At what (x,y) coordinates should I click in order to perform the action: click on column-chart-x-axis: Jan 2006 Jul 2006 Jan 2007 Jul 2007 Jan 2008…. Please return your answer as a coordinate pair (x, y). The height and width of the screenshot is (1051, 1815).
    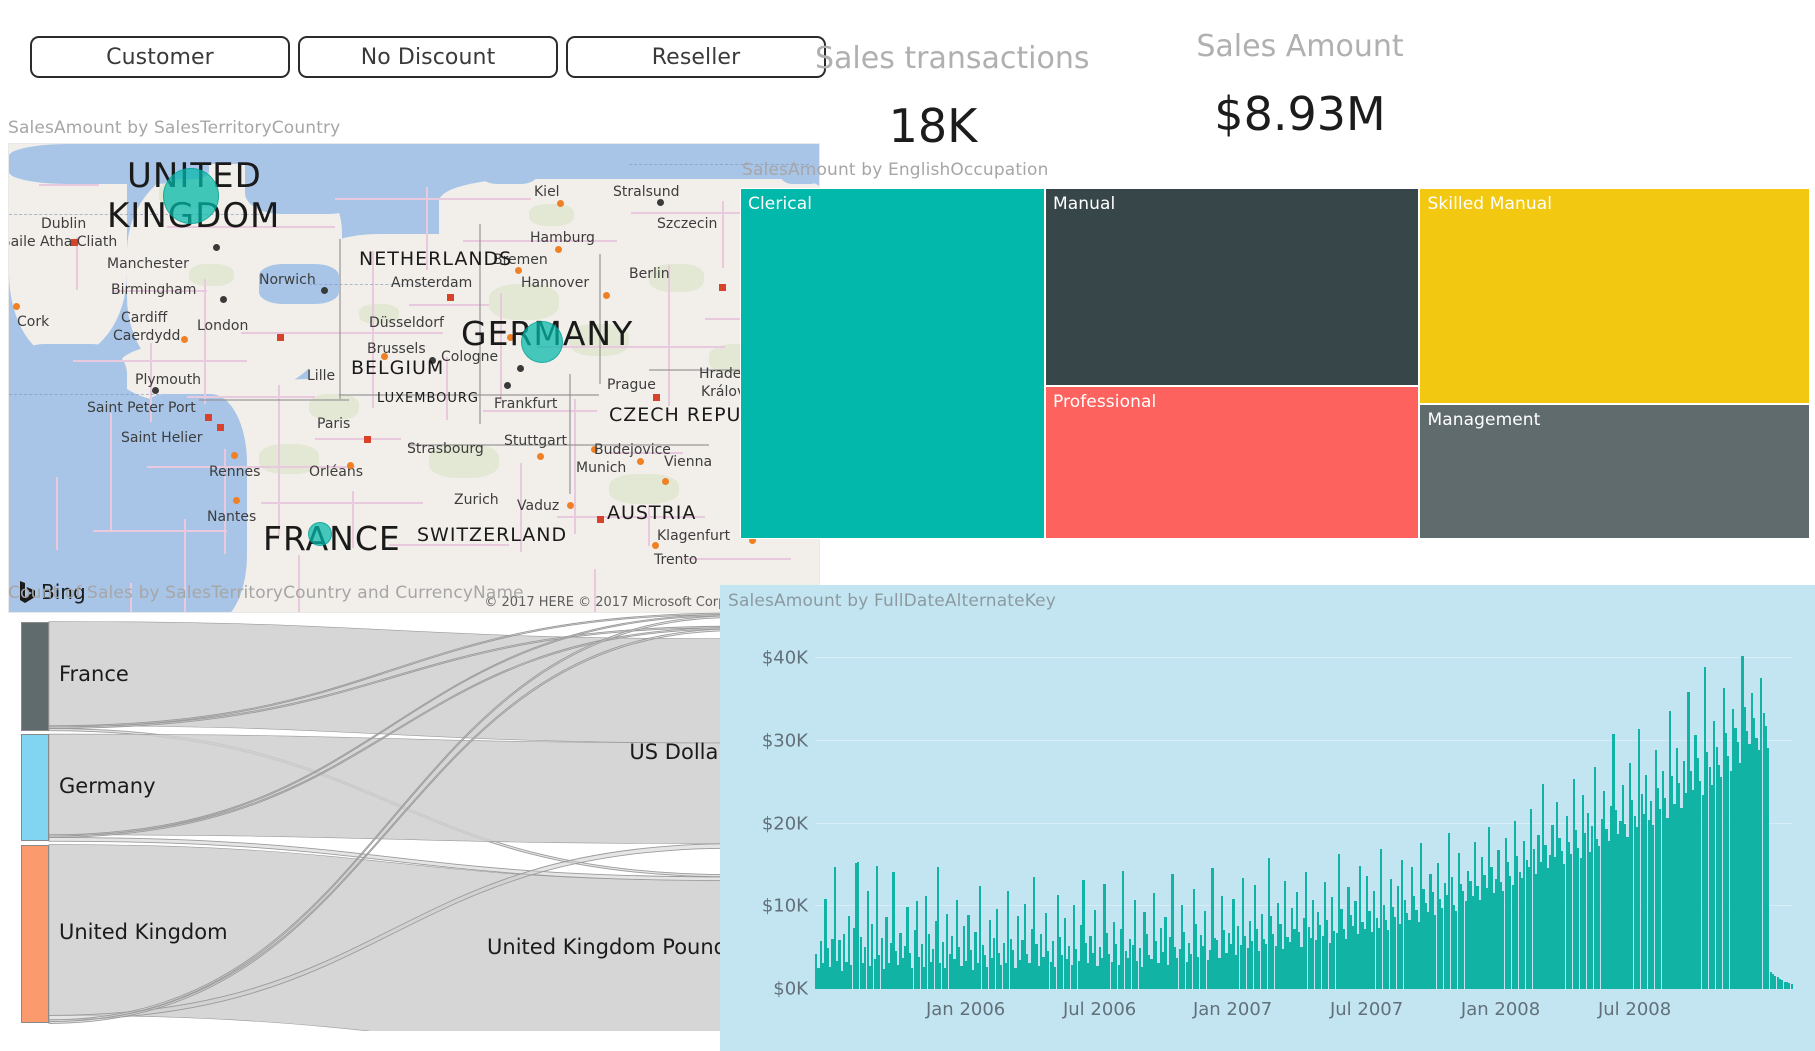
    Looking at the image, I should click on (1304, 1011).